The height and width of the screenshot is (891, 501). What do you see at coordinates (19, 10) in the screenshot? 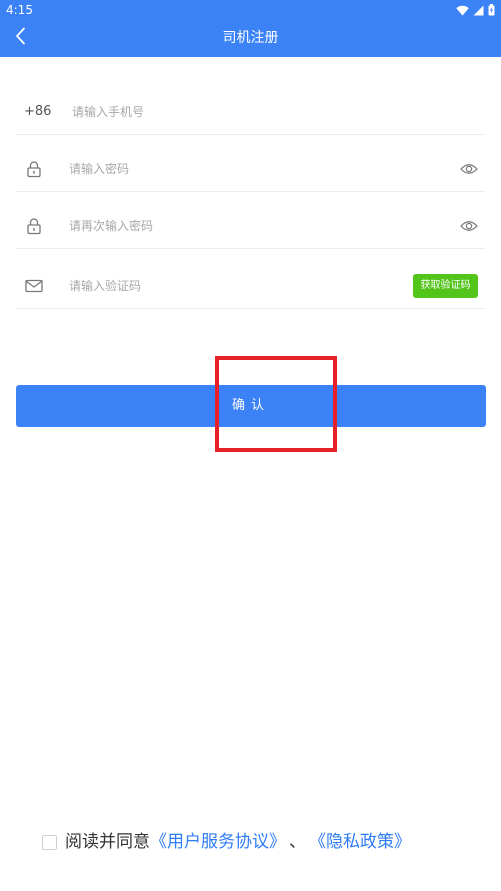
I see `status-time: 4:15` at bounding box center [19, 10].